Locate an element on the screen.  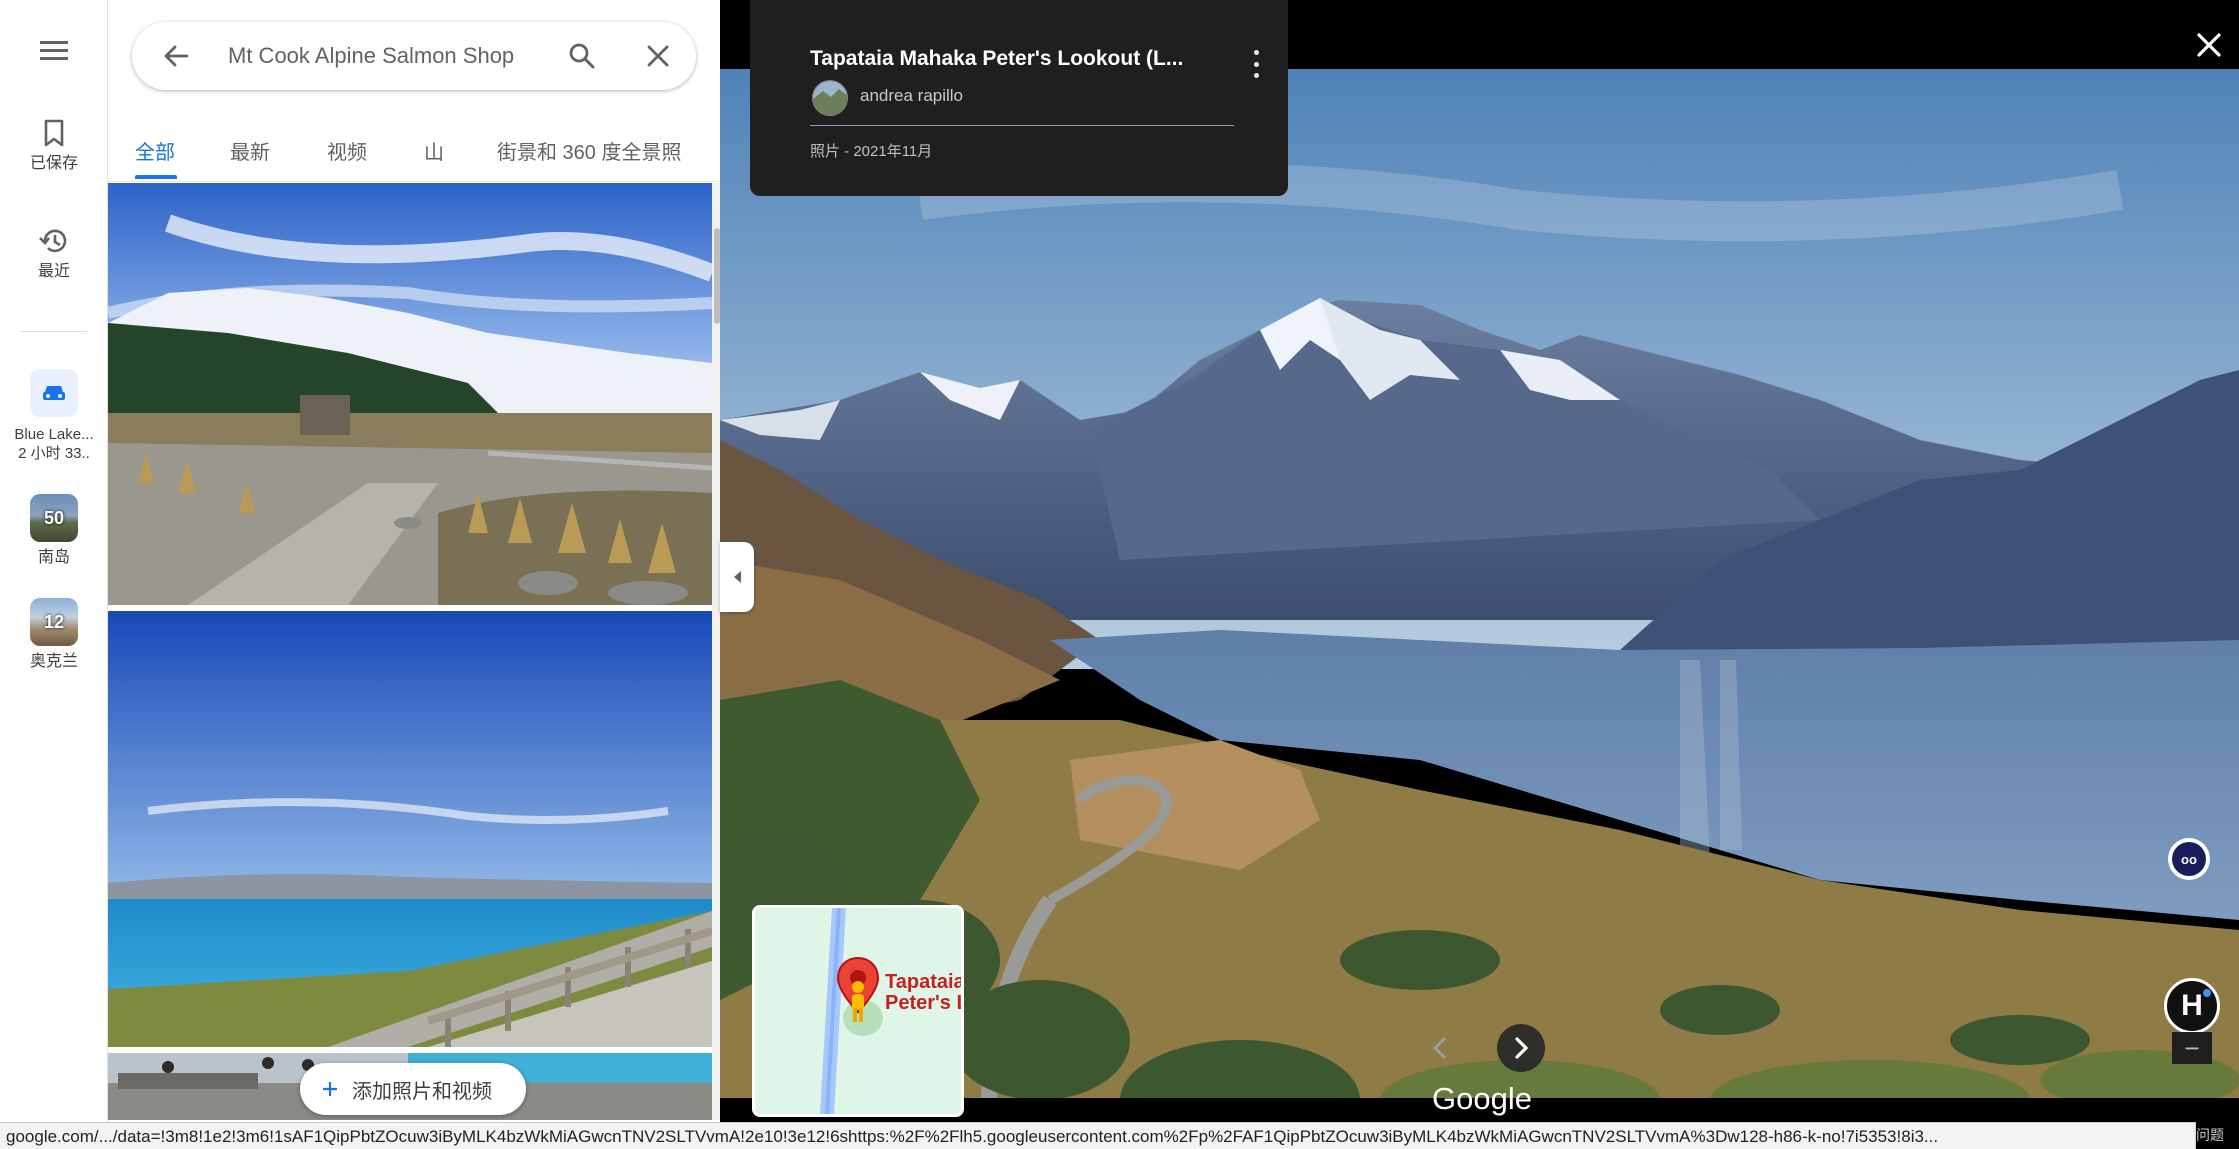
recent-trip-button: Blue Lake... 2 小时 33.. is located at coordinates (54, 416).